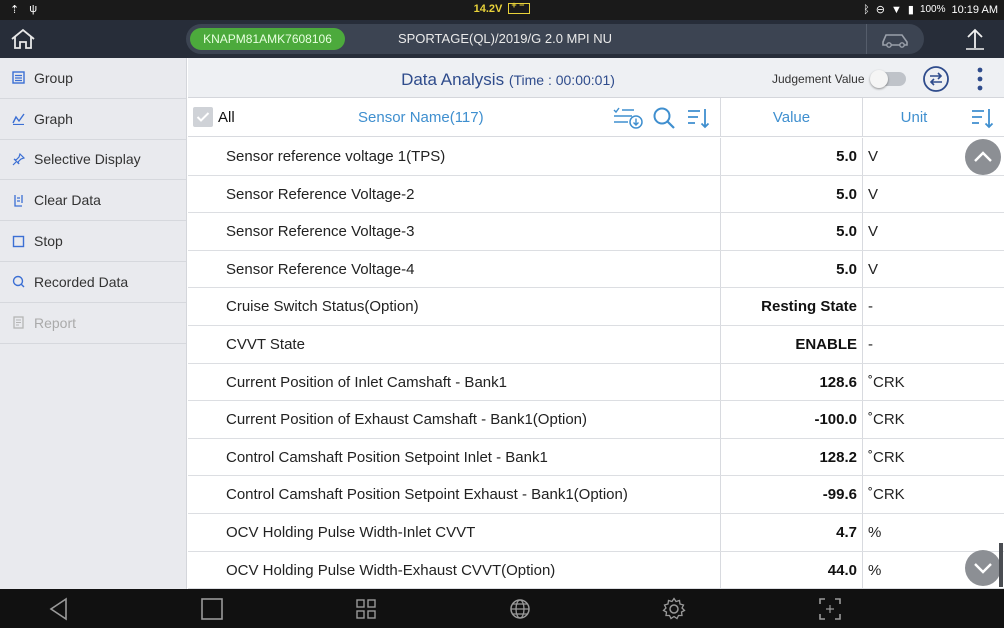  I want to click on wifi-icon: ▼, so click(896, 9).